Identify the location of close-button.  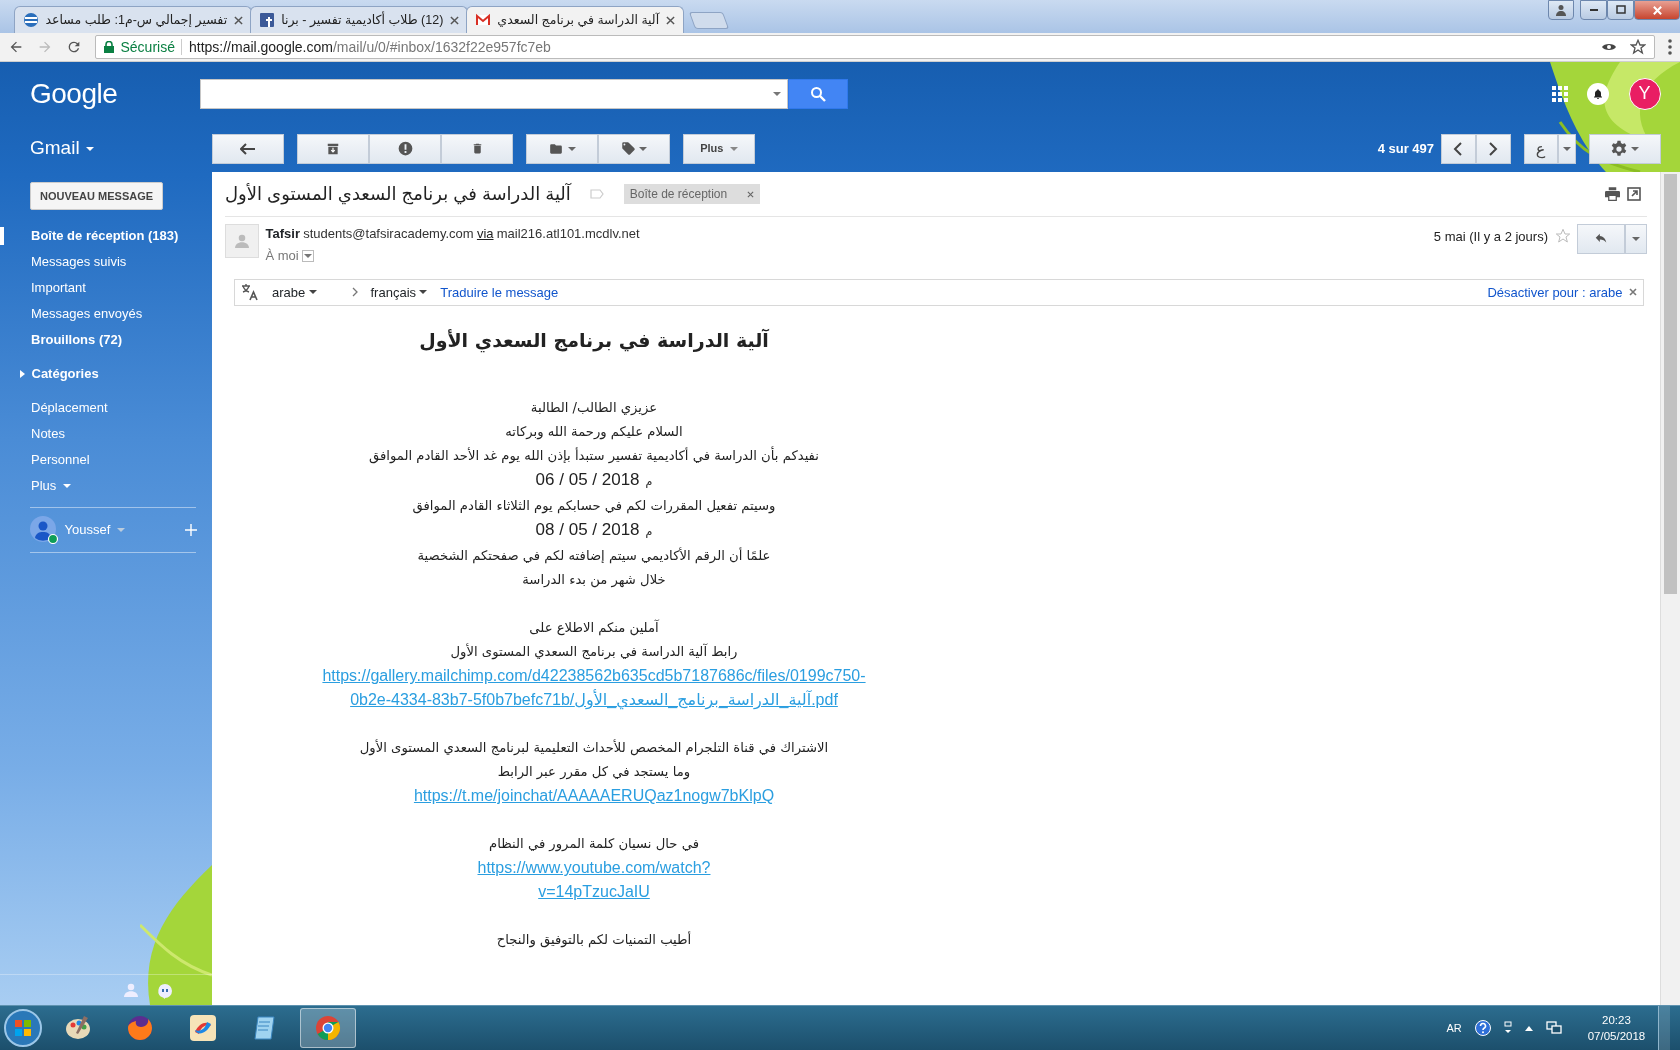
(1657, 10).